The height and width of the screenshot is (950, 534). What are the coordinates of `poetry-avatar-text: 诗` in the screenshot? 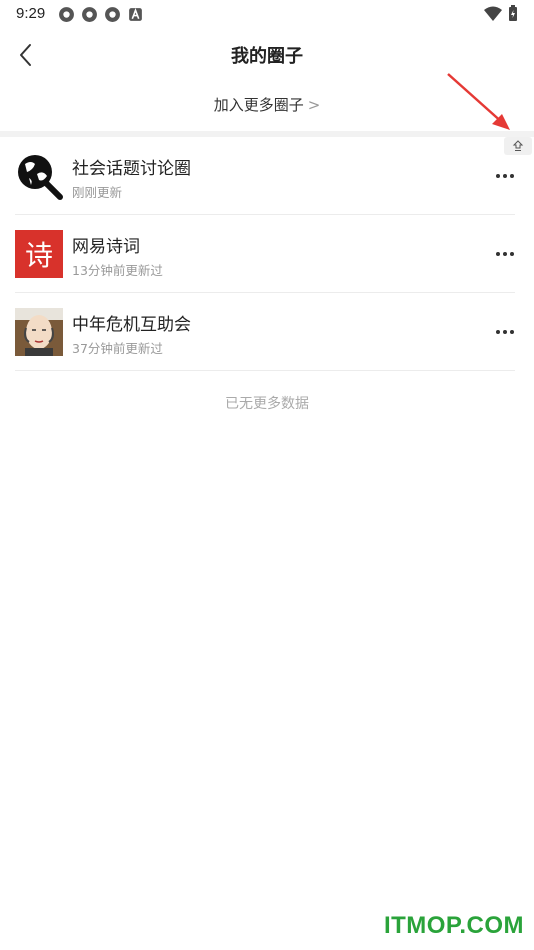 It's located at (38, 255).